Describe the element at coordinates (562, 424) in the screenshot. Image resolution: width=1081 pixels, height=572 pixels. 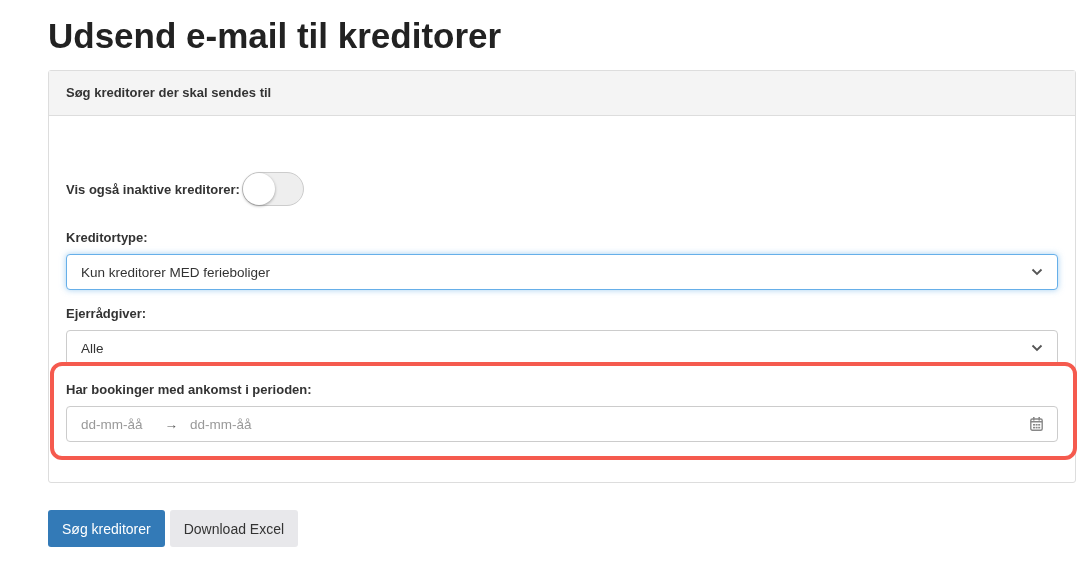
I see `date-range-field: dd-mm-åå → dd-mm-åå` at that location.